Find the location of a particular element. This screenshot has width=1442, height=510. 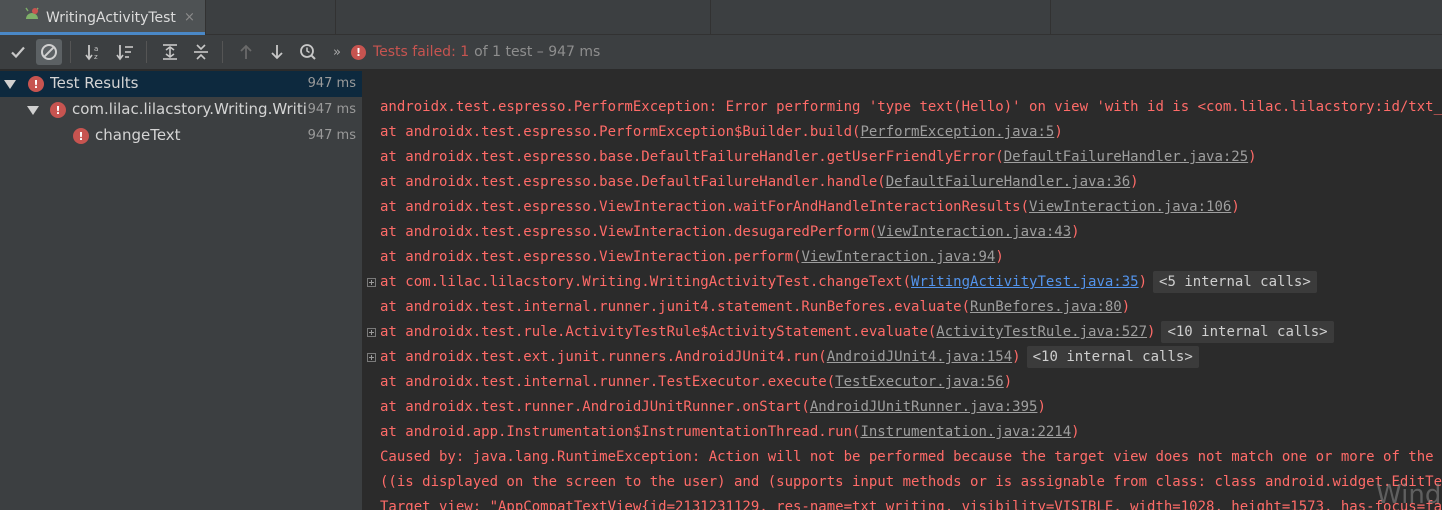

stack-frame-link: ViewInteraction.java:94 is located at coordinates (898, 257).